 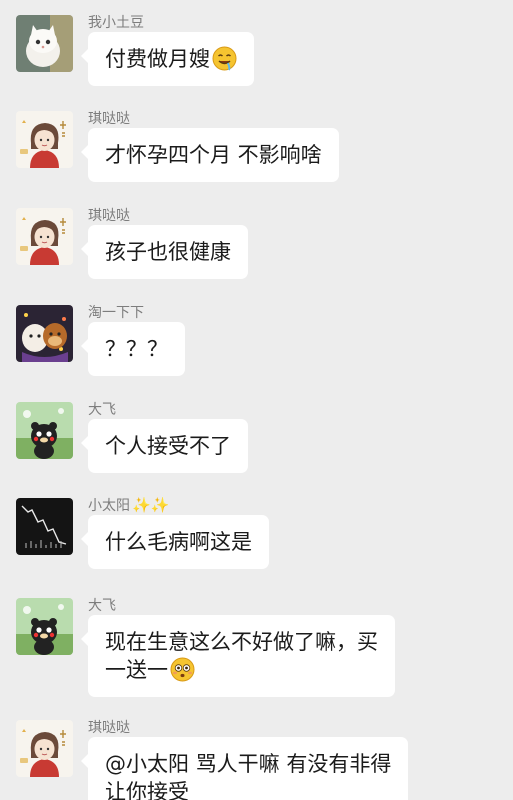 I want to click on sparkle-icon: ✨✨, so click(x=151, y=505).